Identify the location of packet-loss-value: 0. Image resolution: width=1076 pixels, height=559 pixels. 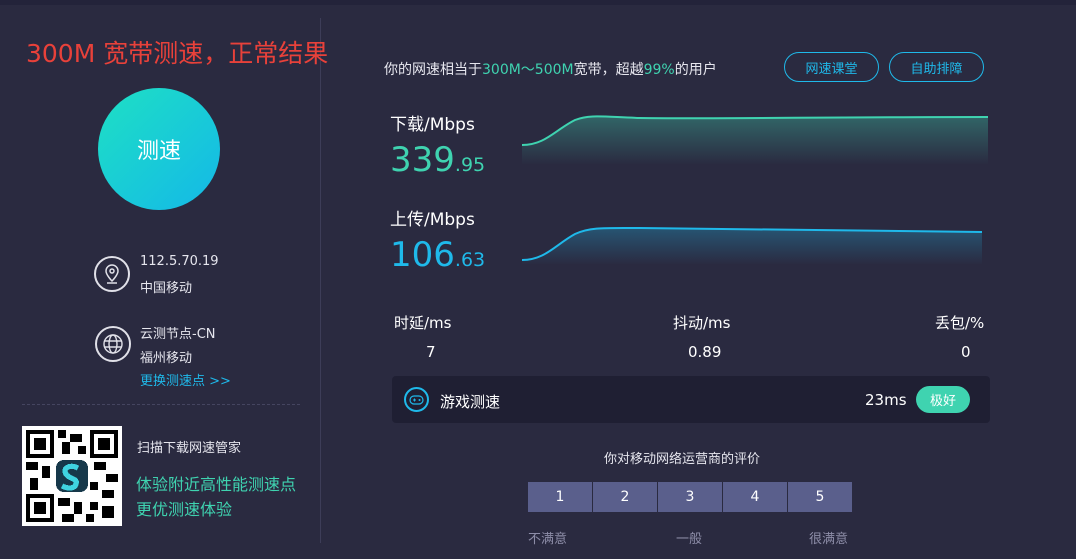
(966, 352).